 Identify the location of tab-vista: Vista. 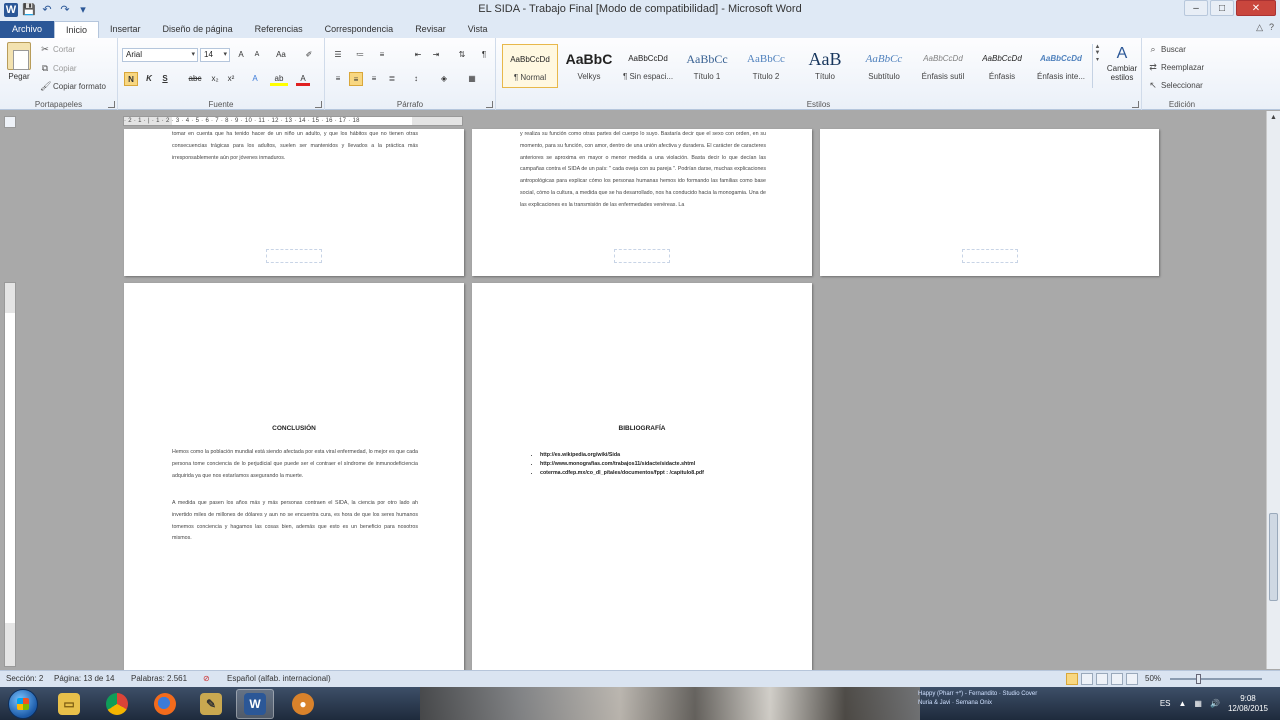
(478, 29).